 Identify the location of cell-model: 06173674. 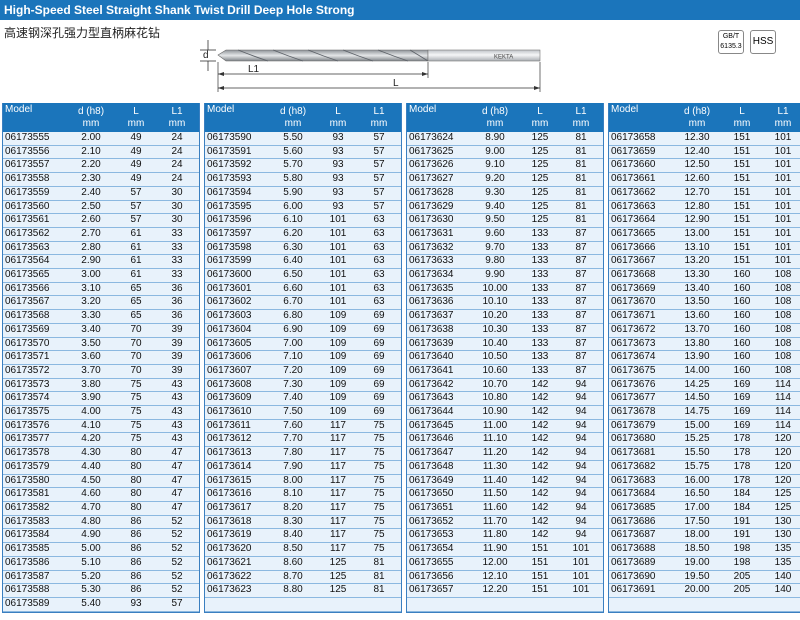
(640, 357).